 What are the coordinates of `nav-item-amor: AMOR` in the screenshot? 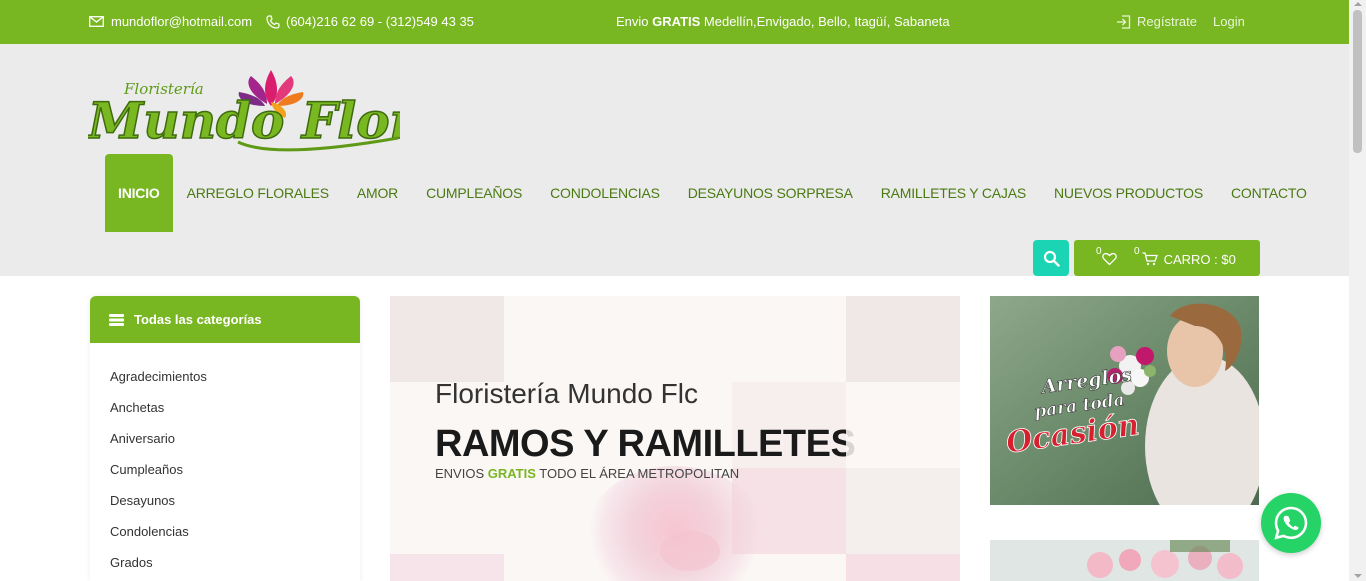 It's located at (377, 193).